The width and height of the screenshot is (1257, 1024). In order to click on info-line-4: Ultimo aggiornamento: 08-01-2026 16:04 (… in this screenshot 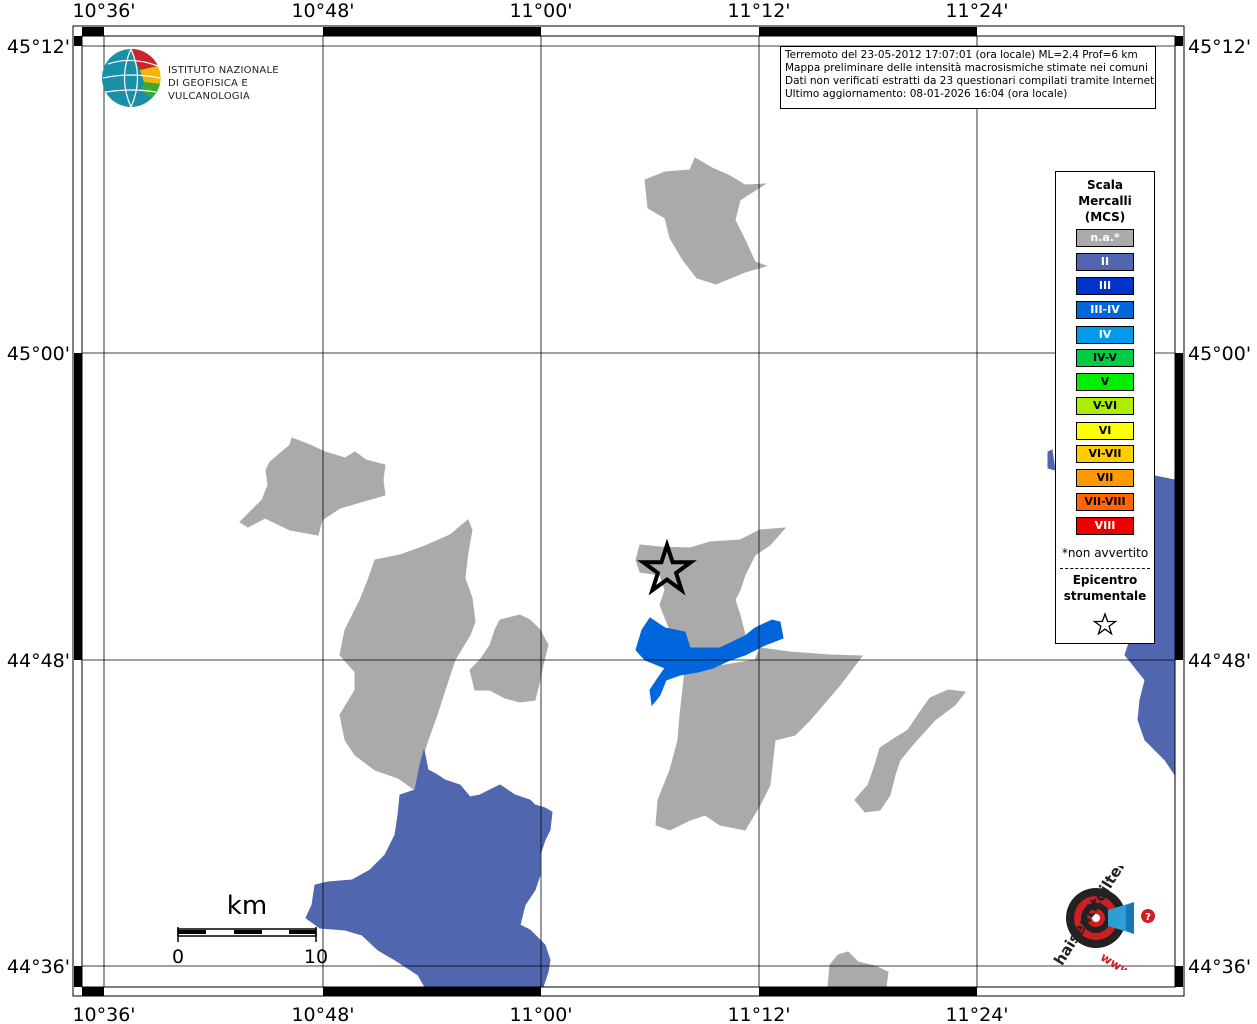, I will do `click(926, 94)`.